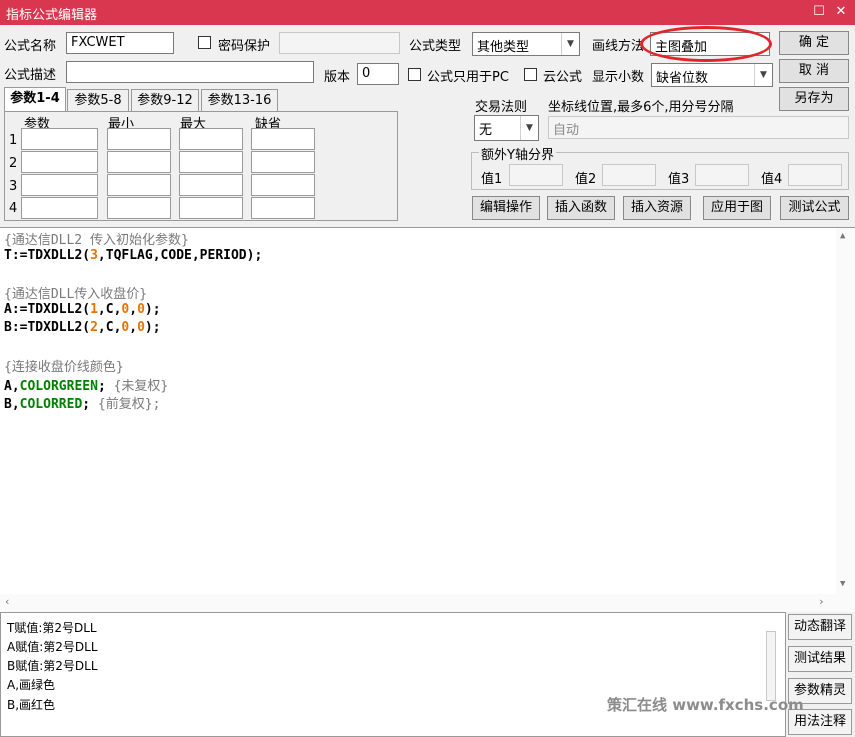  I want to click on param-1-default, so click(283, 139).